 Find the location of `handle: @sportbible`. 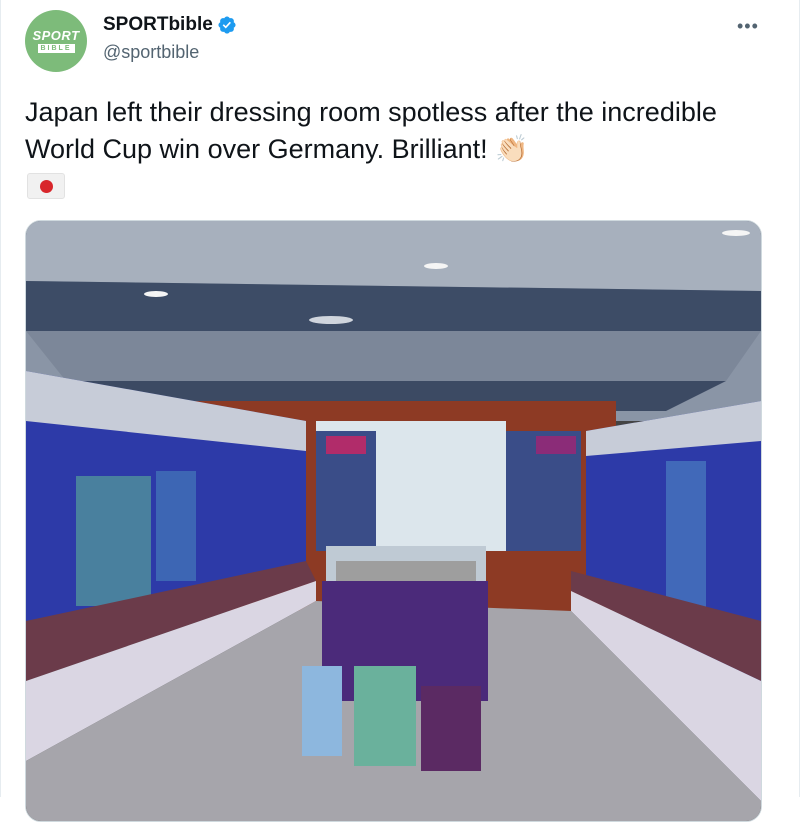

handle: @sportbible is located at coordinates (151, 52).